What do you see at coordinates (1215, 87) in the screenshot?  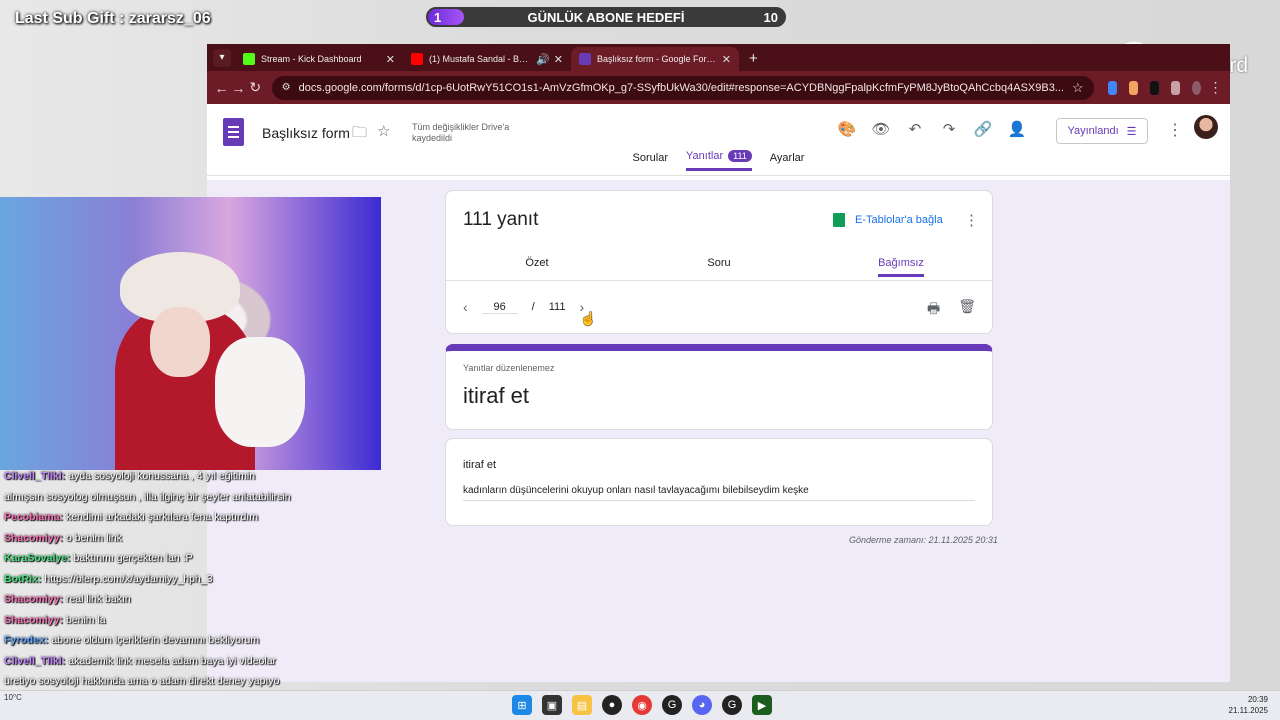 I see `menu-more-icon: ⋮` at bounding box center [1215, 87].